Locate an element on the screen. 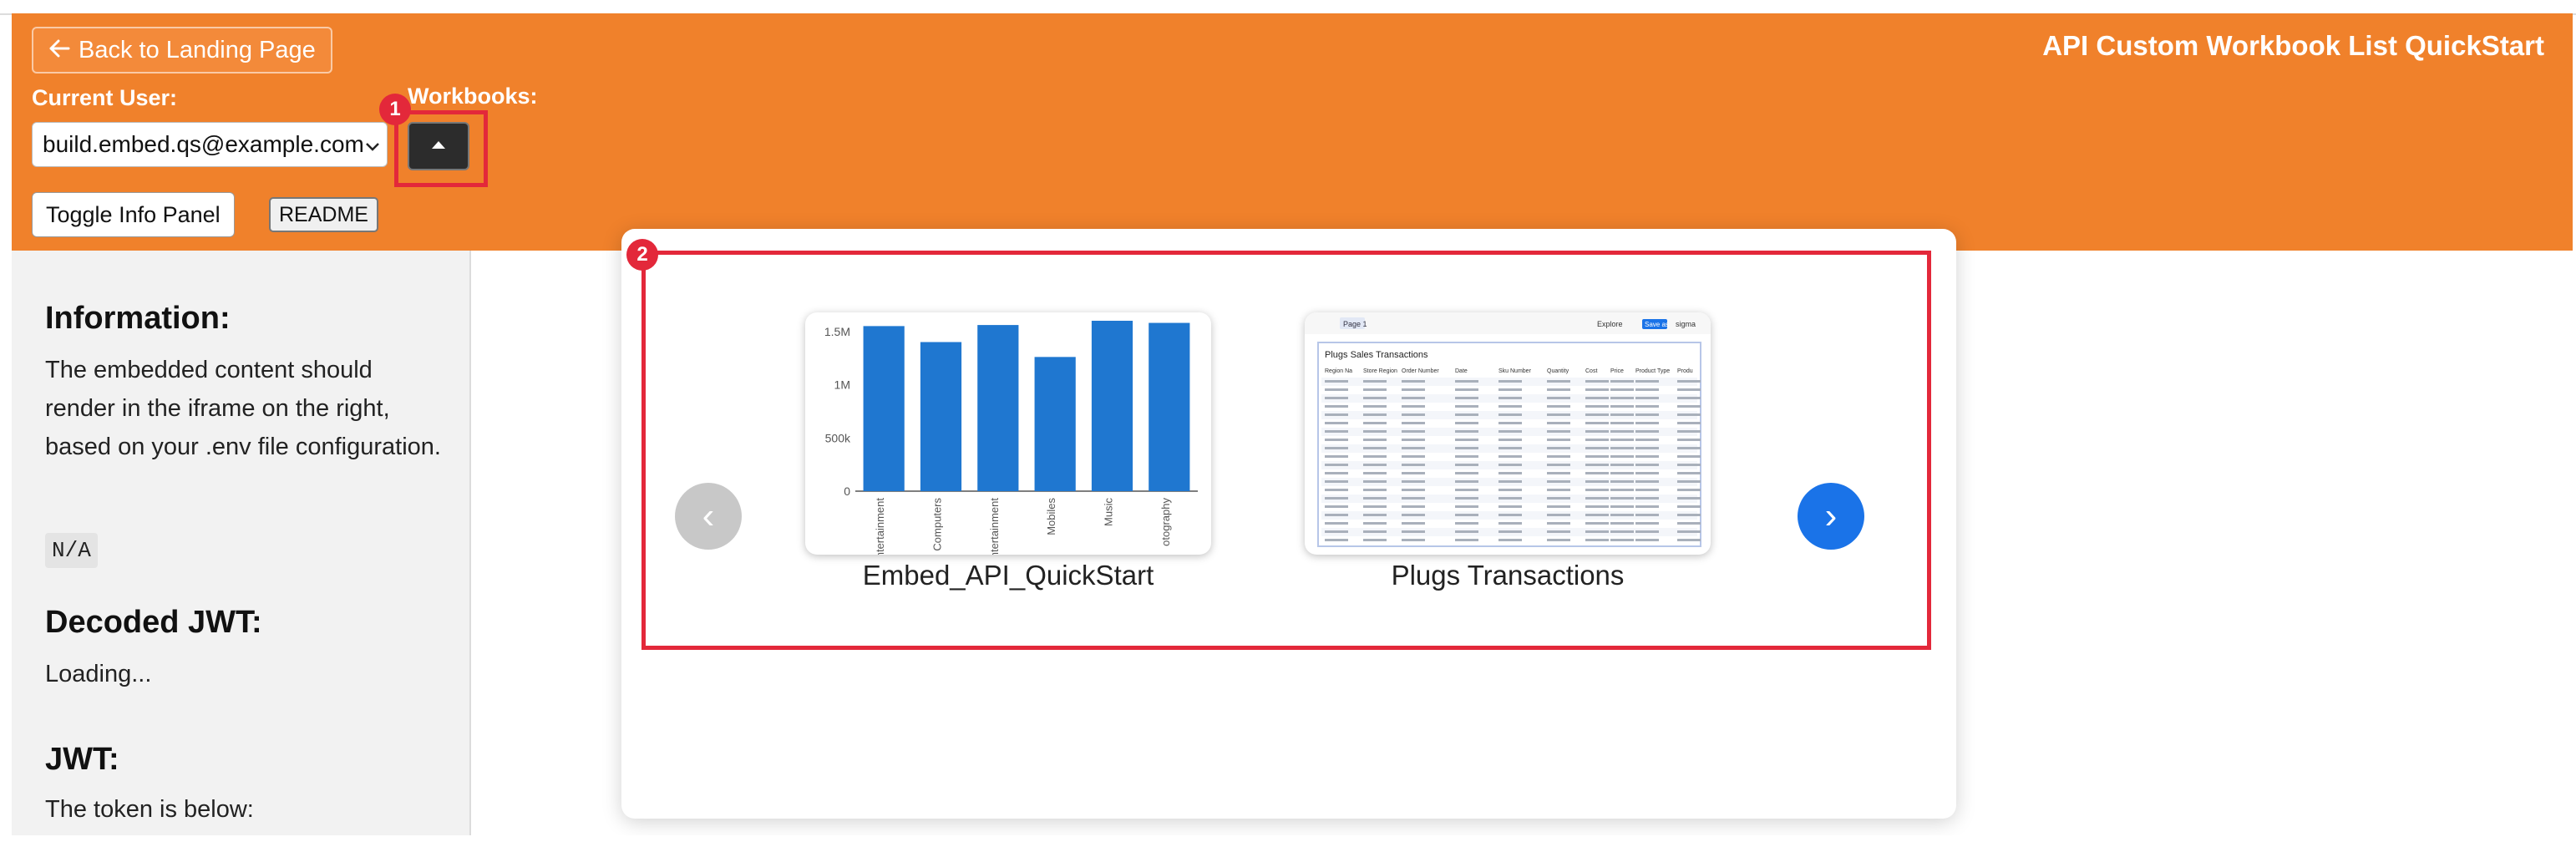 This screenshot has height=847, width=2576. user-select-value: build.embed.qs@example.com is located at coordinates (203, 144).